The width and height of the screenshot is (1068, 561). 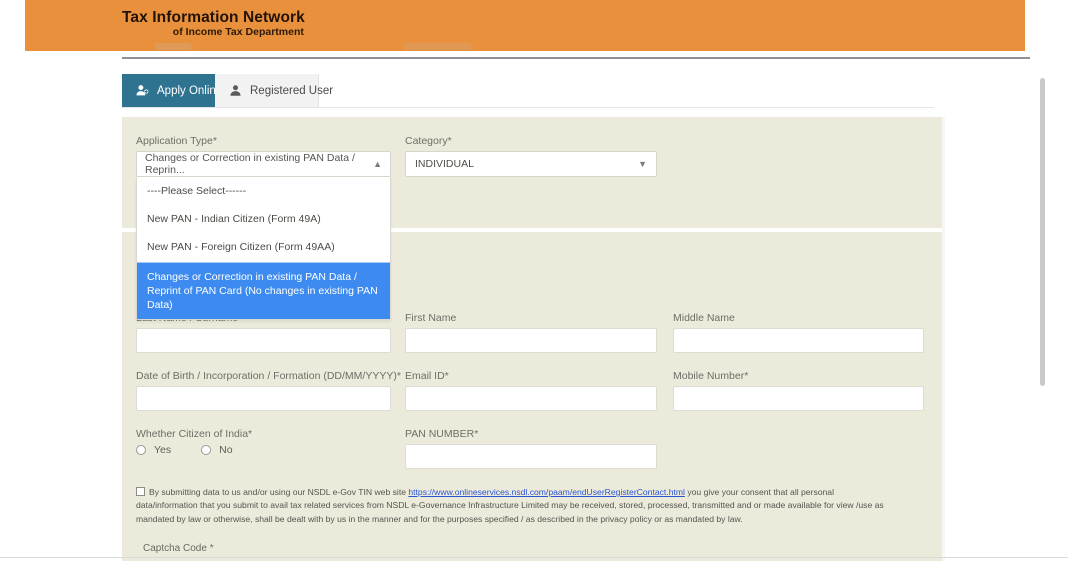 What do you see at coordinates (431, 318) in the screenshot?
I see `first-name-label: First Name` at bounding box center [431, 318].